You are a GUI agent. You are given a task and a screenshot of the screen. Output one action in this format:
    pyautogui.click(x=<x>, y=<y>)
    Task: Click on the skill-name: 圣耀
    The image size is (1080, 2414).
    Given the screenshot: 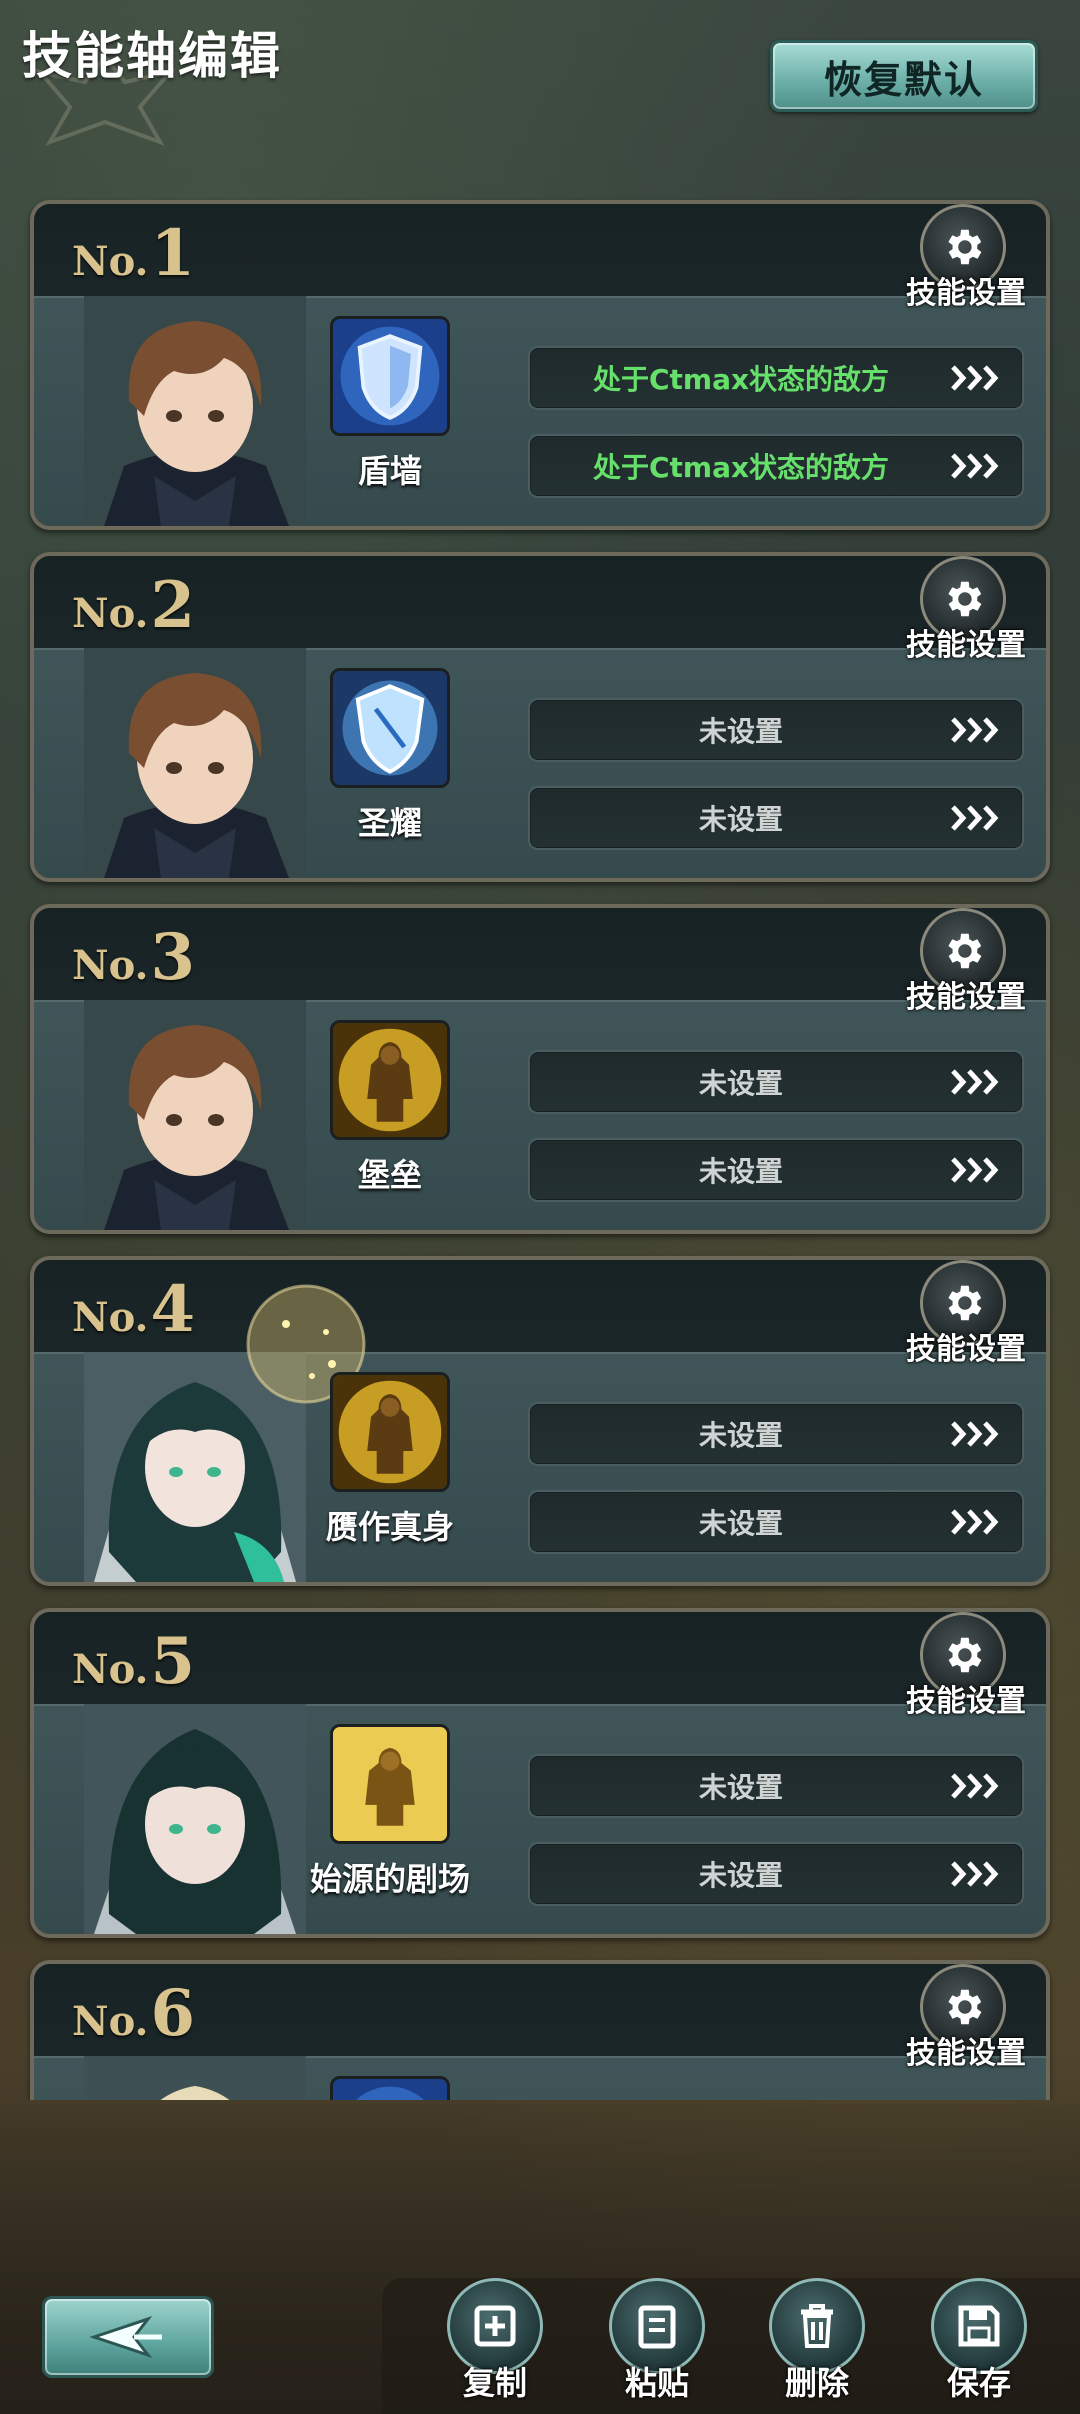 What is the action you would take?
    pyautogui.click(x=389, y=823)
    